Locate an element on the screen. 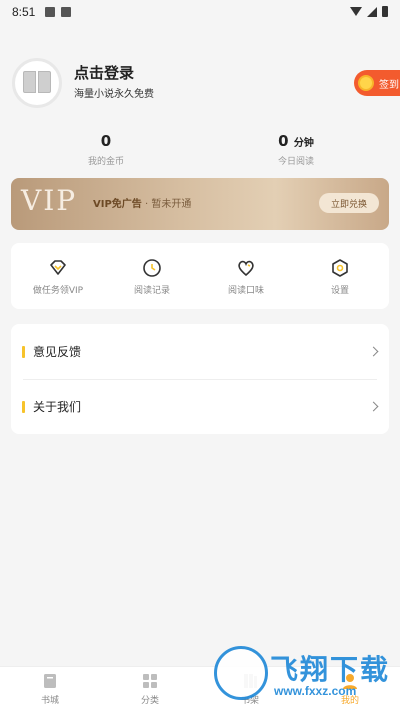 The width and height of the screenshot is (400, 711). vip-redeem-button: 立即兑换 is located at coordinates (349, 203).